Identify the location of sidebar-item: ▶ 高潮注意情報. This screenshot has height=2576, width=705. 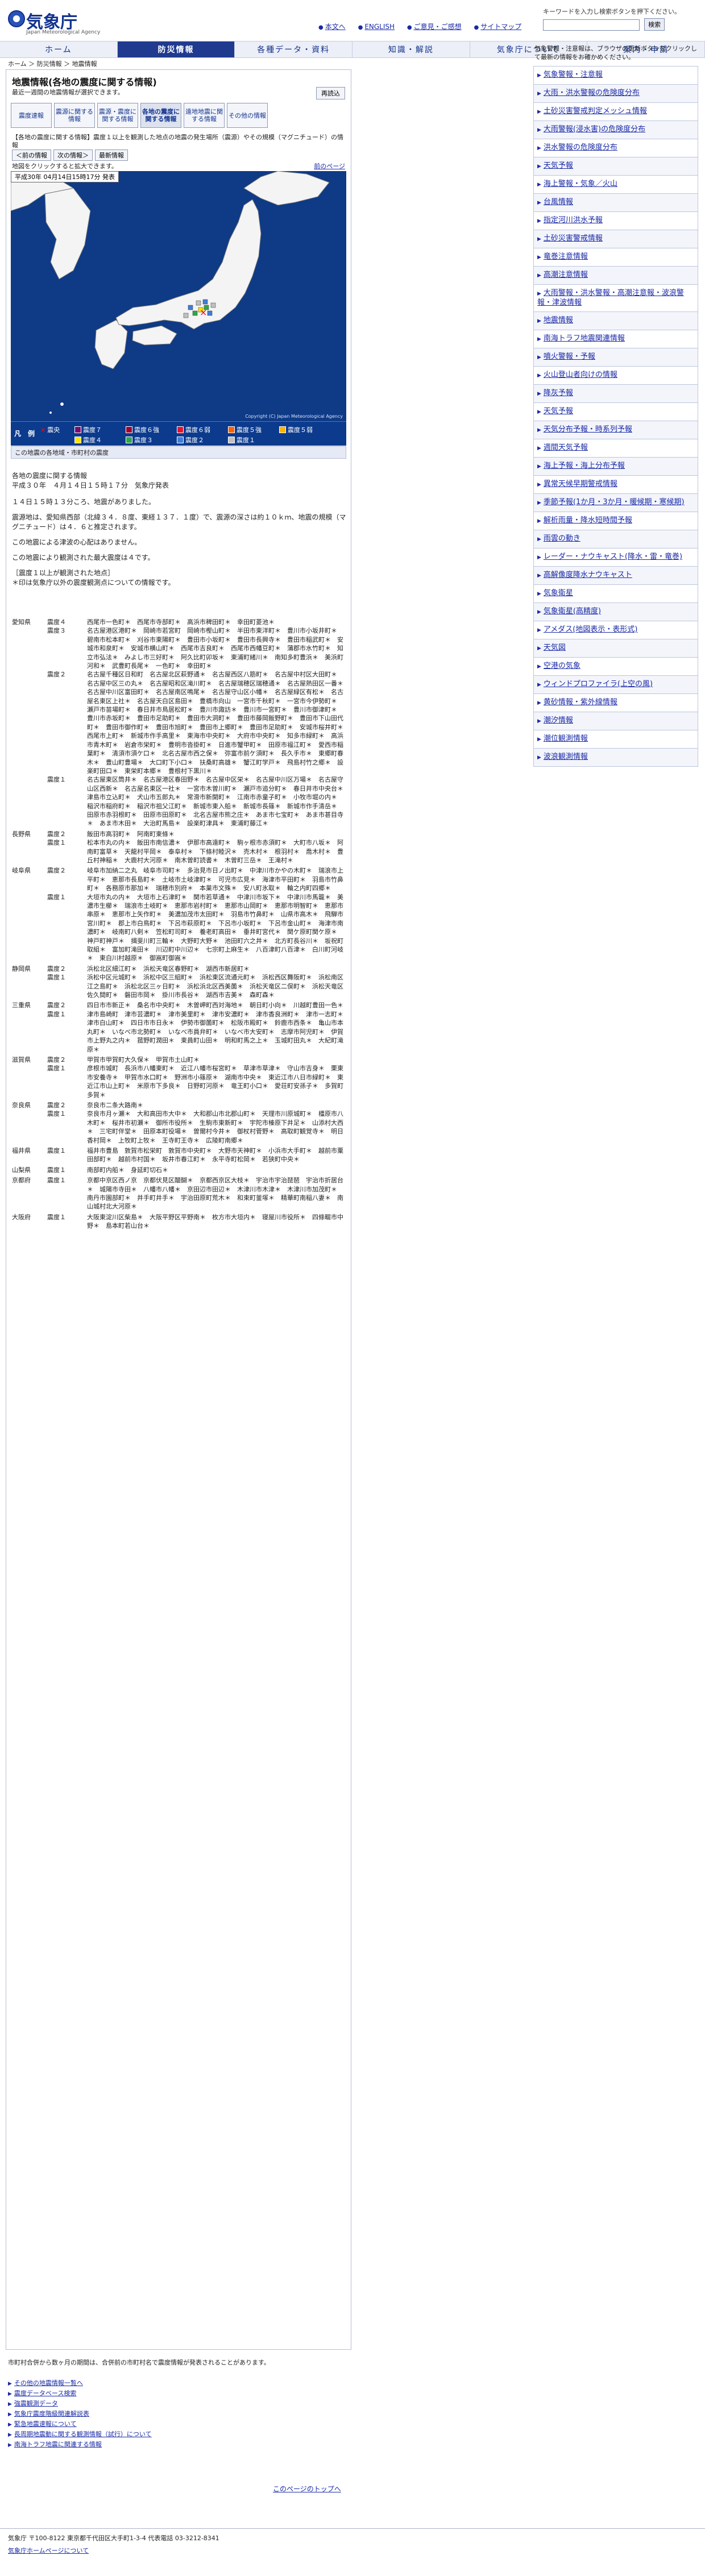
(616, 276).